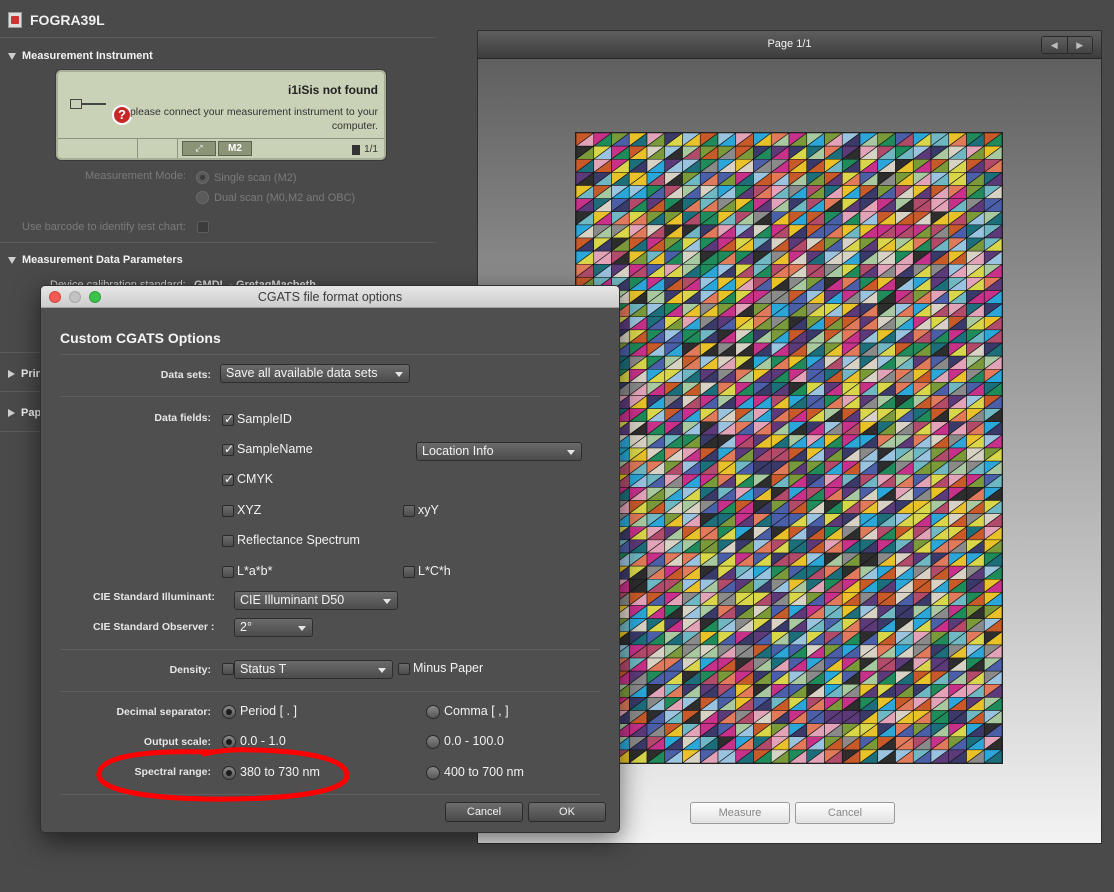 The image size is (1114, 892). Describe the element at coordinates (228, 511) in the screenshot. I see `xyz-checkbox` at that location.